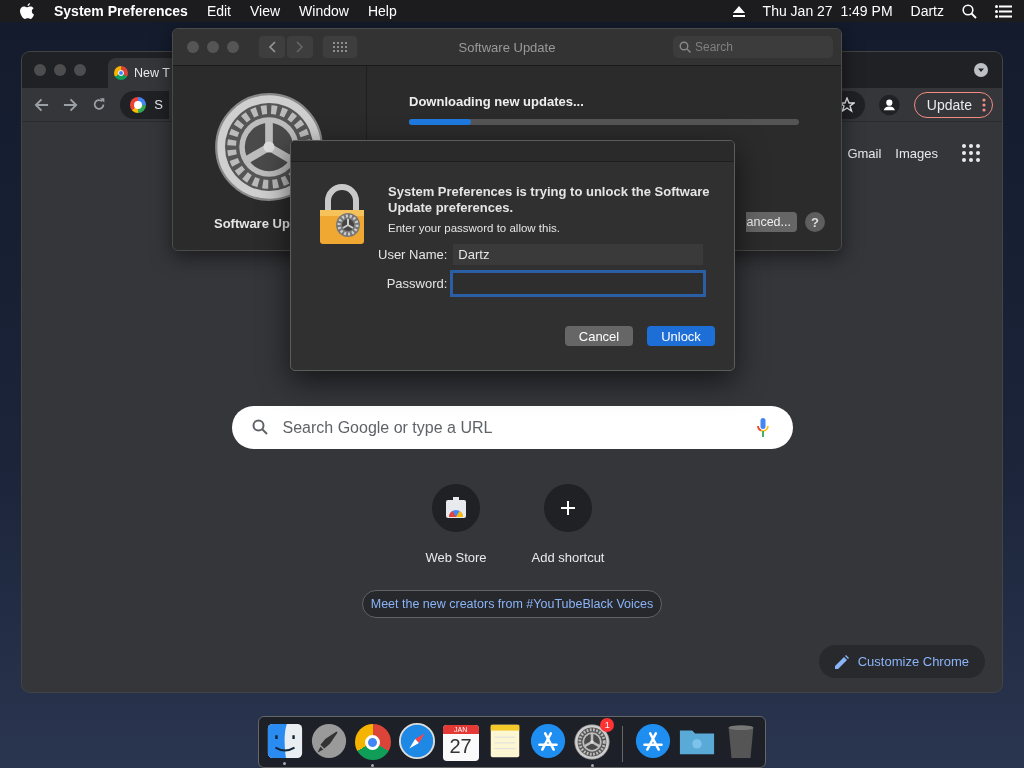 The width and height of the screenshot is (1024, 768). Describe the element at coordinates (549, 200) in the screenshot. I see `dialog-heading: System Preferences is trying to unlock the Software Update preferences.` at that location.